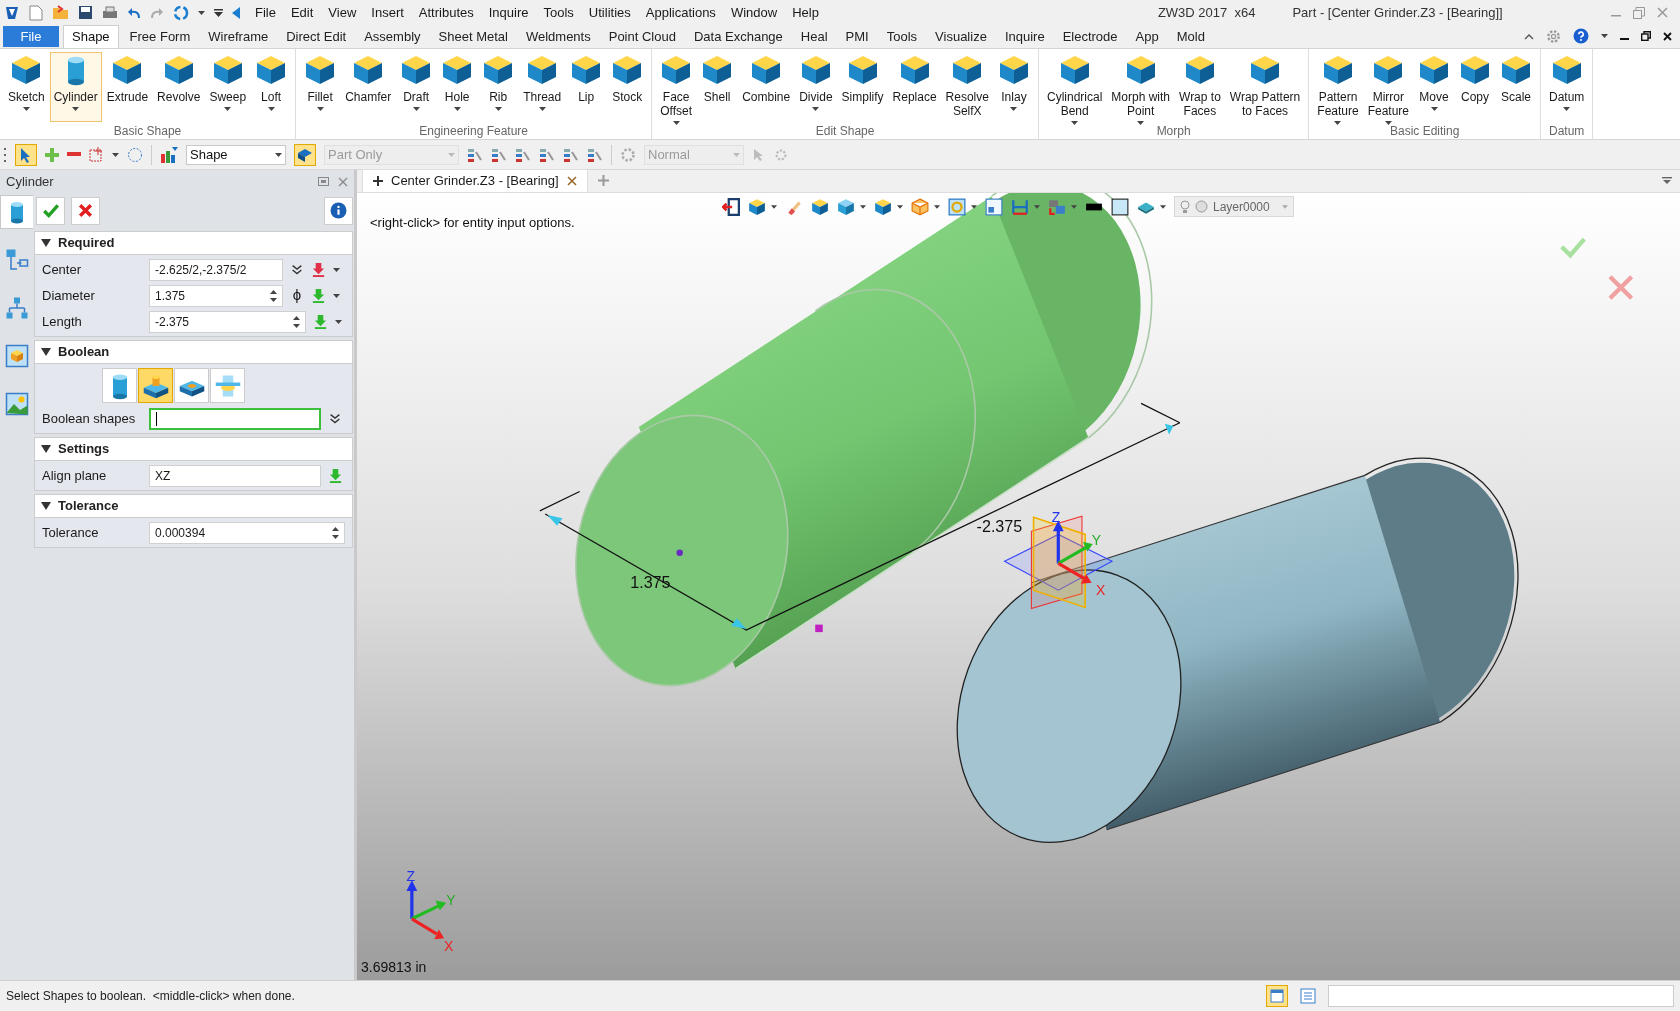  Describe the element at coordinates (816, 87) in the screenshot. I see `ribbon-button: Divide` at that location.